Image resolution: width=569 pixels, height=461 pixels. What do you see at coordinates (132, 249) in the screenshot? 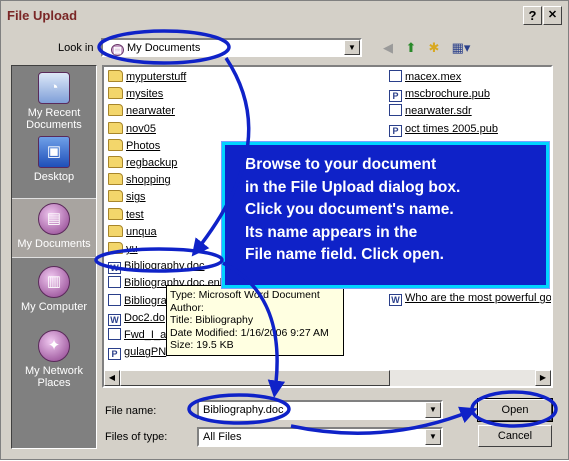
I see `file-name: yu` at bounding box center [132, 249].